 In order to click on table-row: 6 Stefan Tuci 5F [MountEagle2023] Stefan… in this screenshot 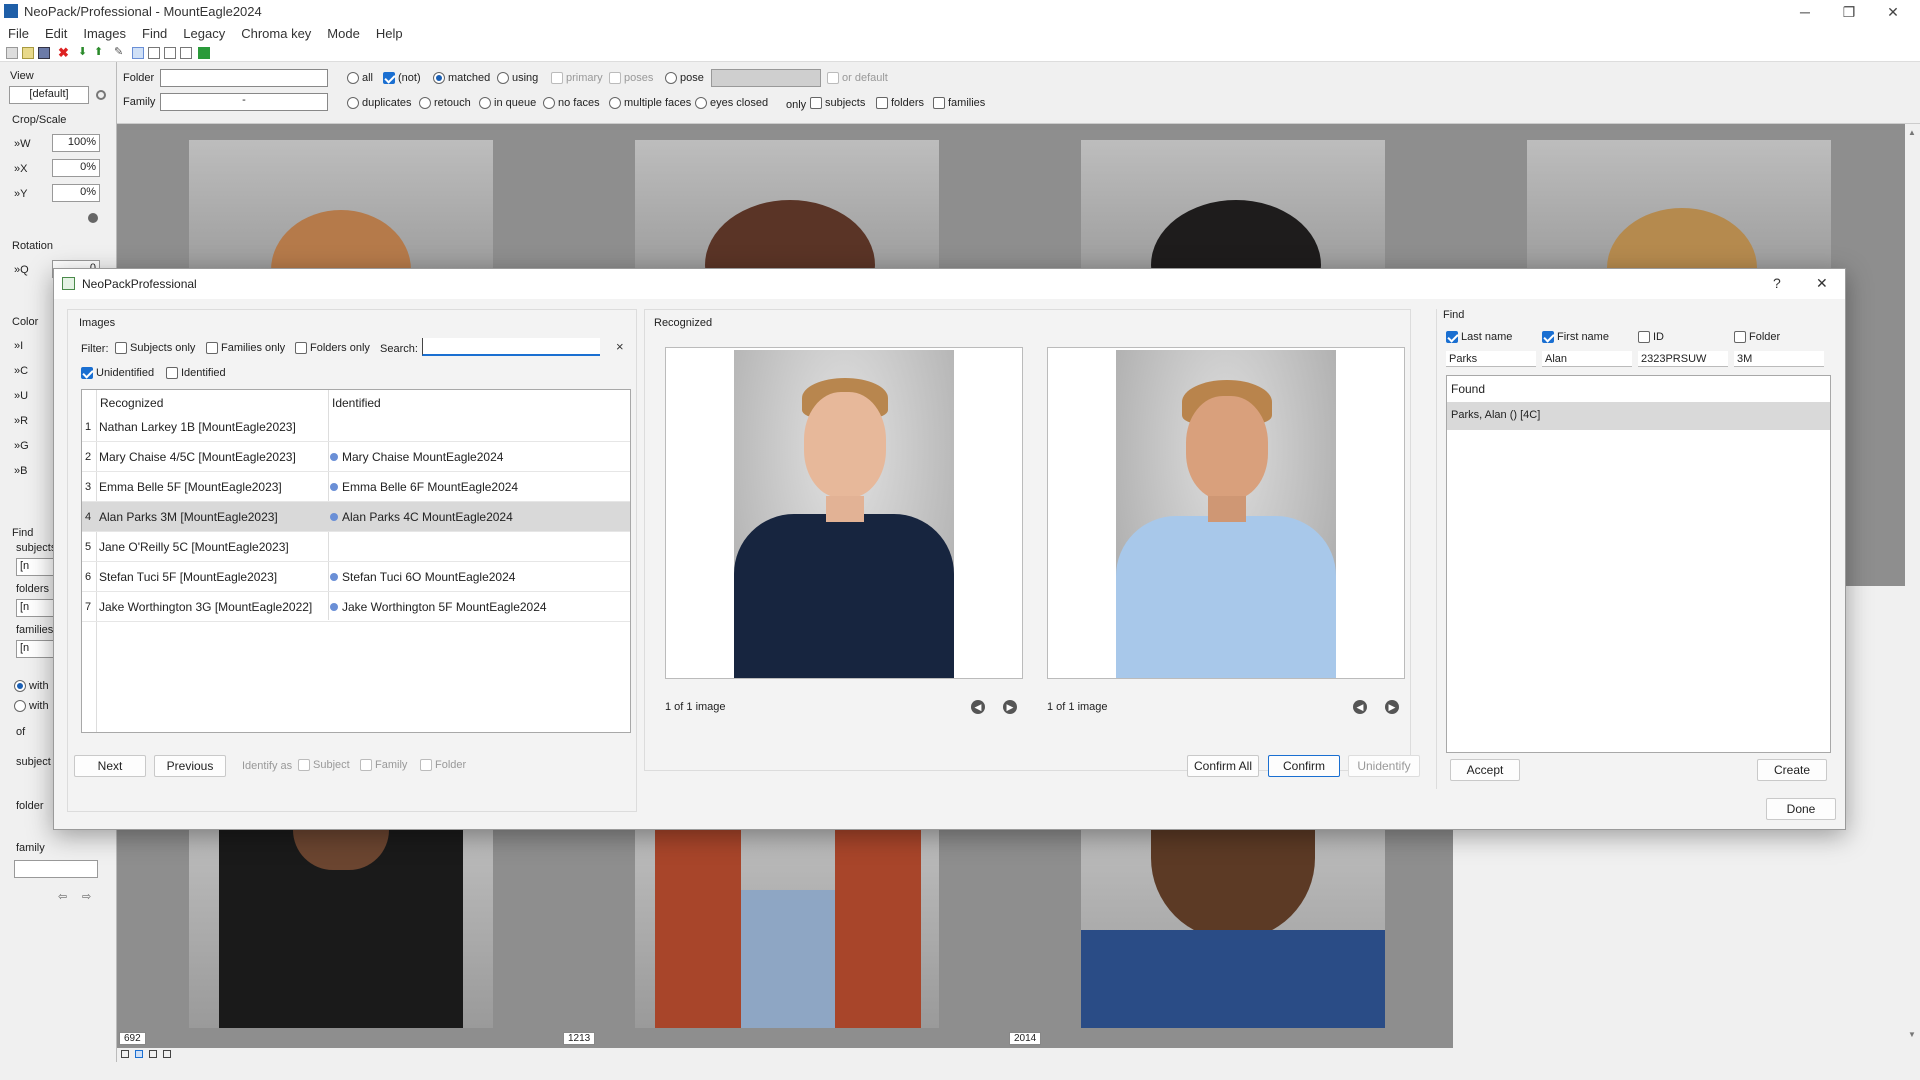, I will do `click(356, 577)`.